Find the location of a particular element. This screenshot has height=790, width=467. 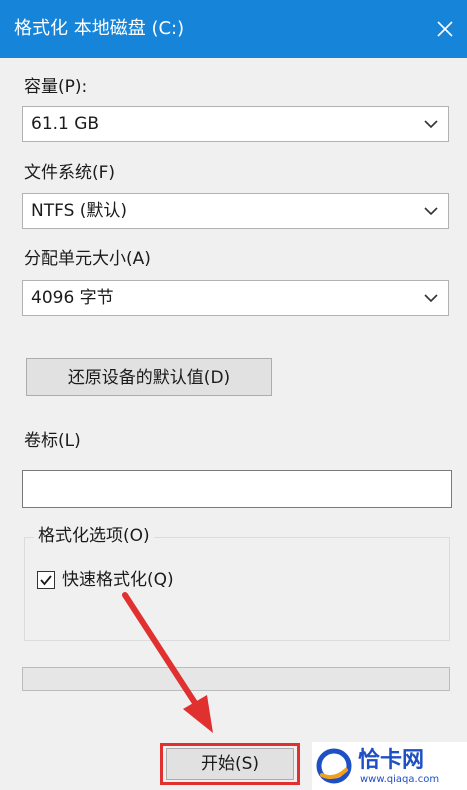

window-title: 格式化 本地磁盘 (C:) is located at coordinates (99, 28).